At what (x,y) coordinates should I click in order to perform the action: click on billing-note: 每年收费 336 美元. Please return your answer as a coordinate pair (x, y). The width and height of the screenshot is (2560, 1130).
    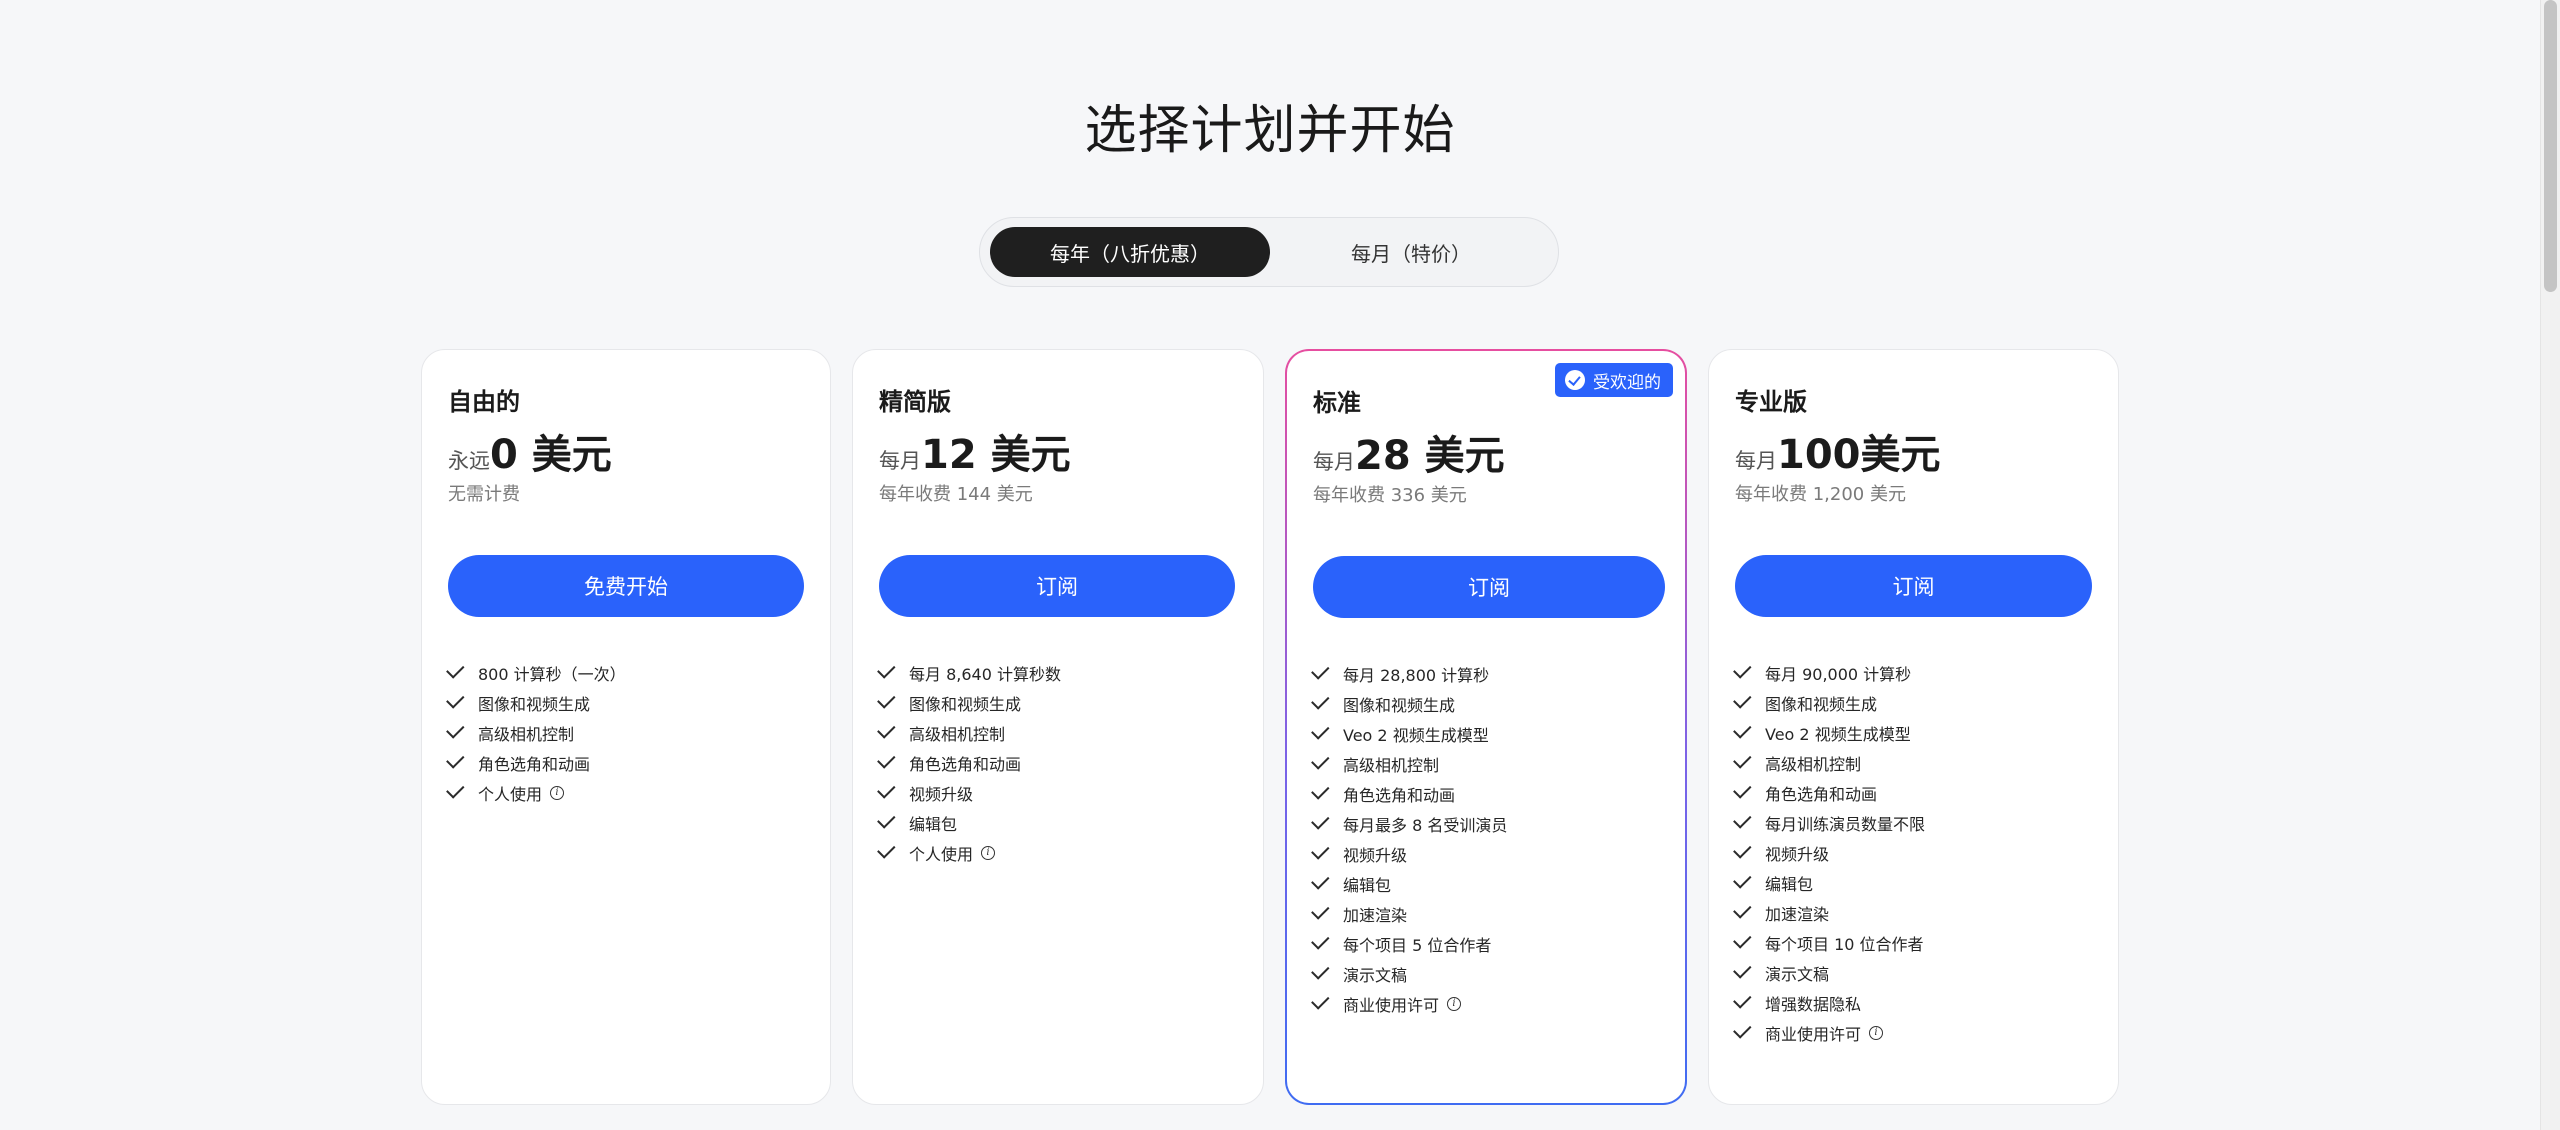
    Looking at the image, I should click on (1390, 495).